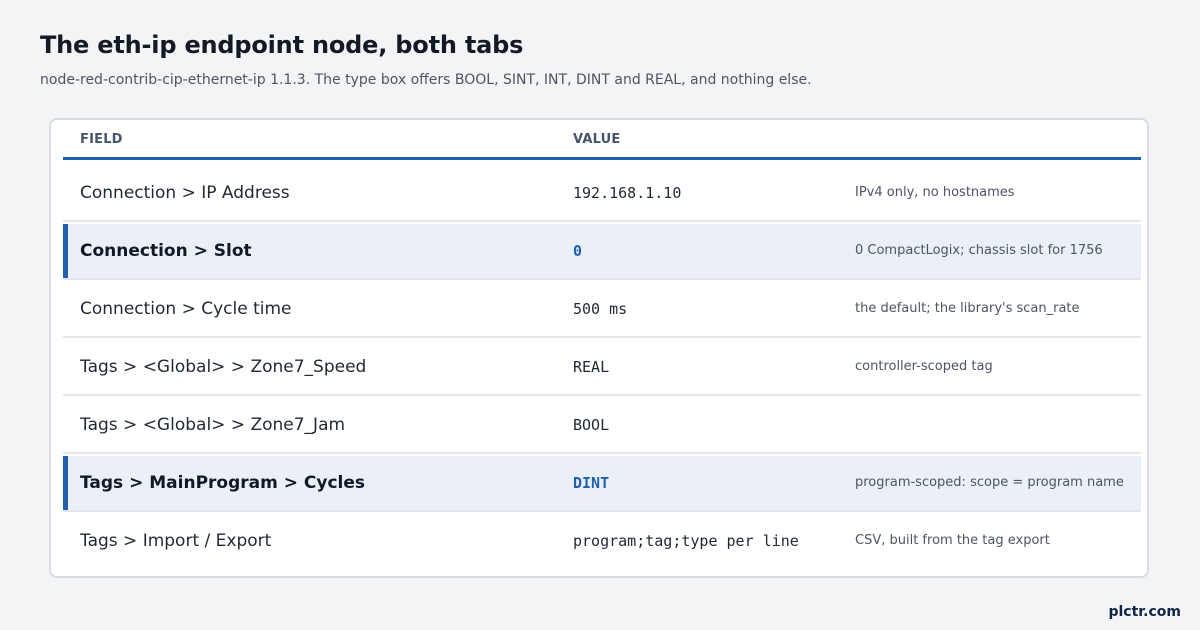 The height and width of the screenshot is (630, 1200). What do you see at coordinates (185, 193) in the screenshot?
I see `field-cell: Connection > IP Address` at bounding box center [185, 193].